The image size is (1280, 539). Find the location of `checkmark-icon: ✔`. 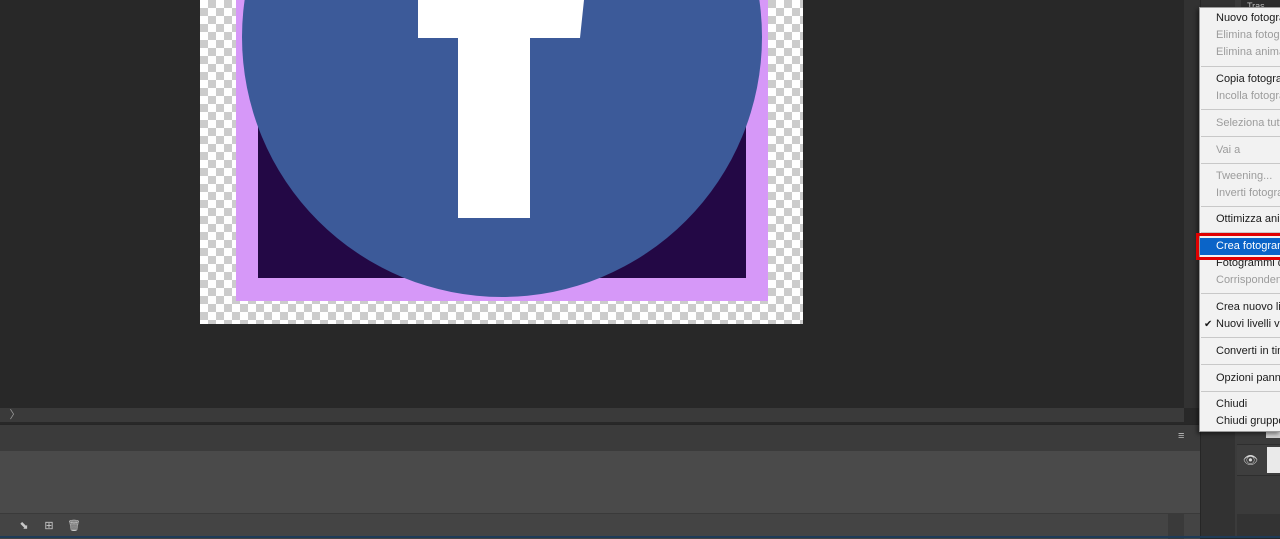

checkmark-icon: ✔ is located at coordinates (1208, 324).